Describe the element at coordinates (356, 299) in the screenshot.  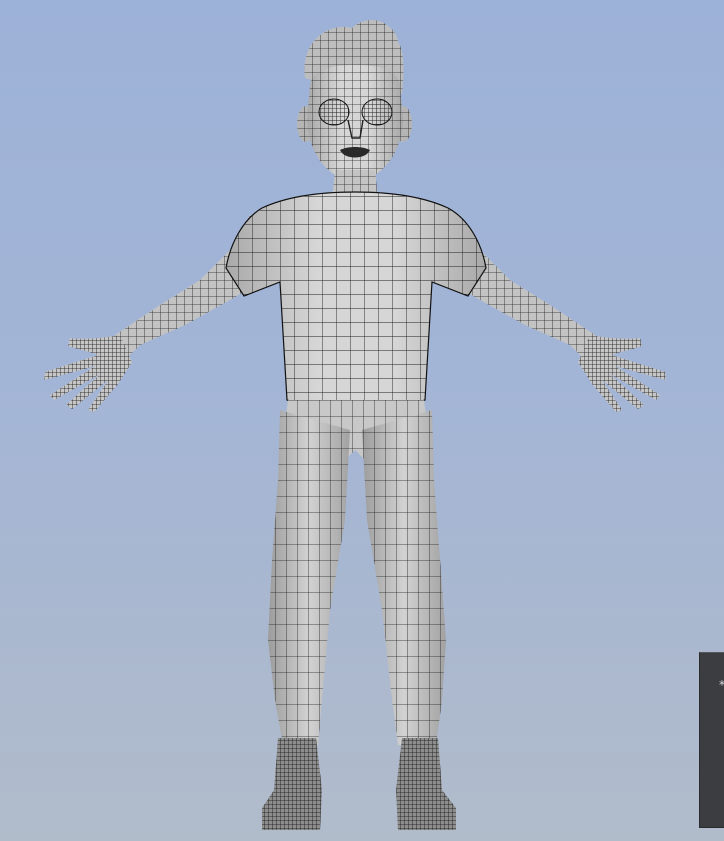
I see `torso-shirt-mesh` at that location.